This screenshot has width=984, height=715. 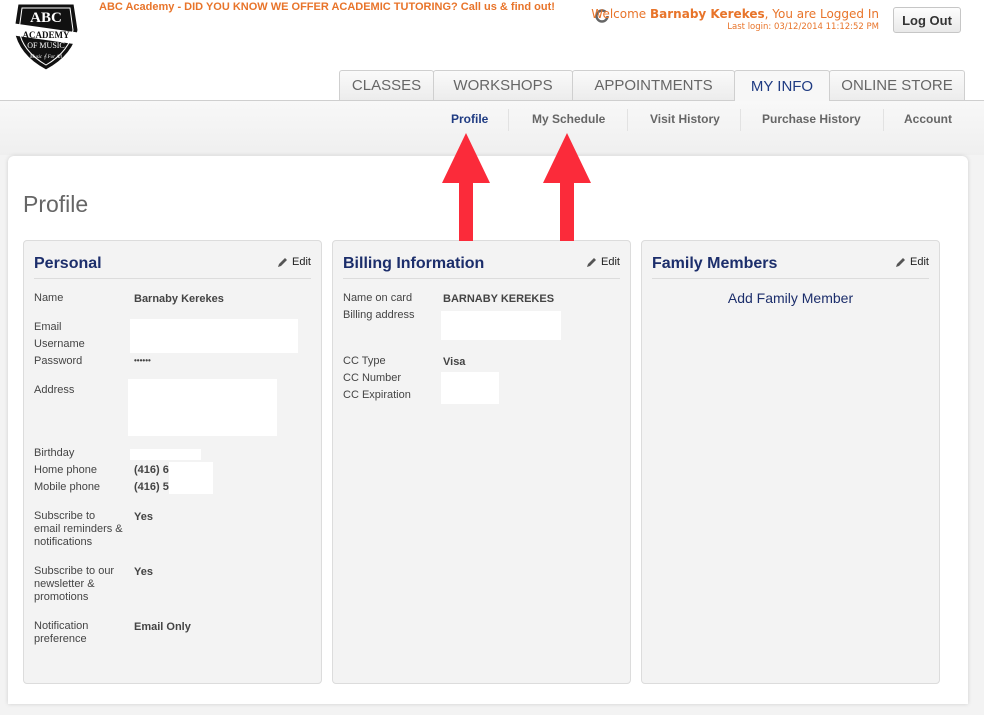 I want to click on redacted-address, so click(x=202, y=407).